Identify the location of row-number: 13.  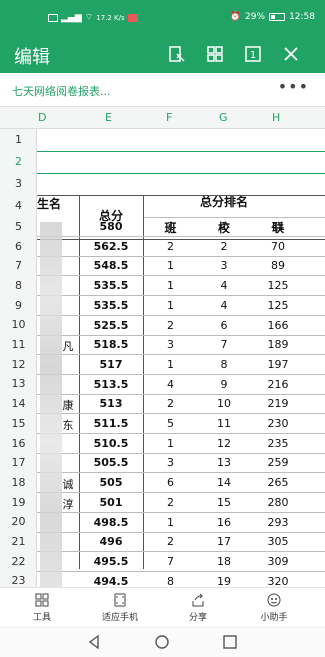
(18, 383).